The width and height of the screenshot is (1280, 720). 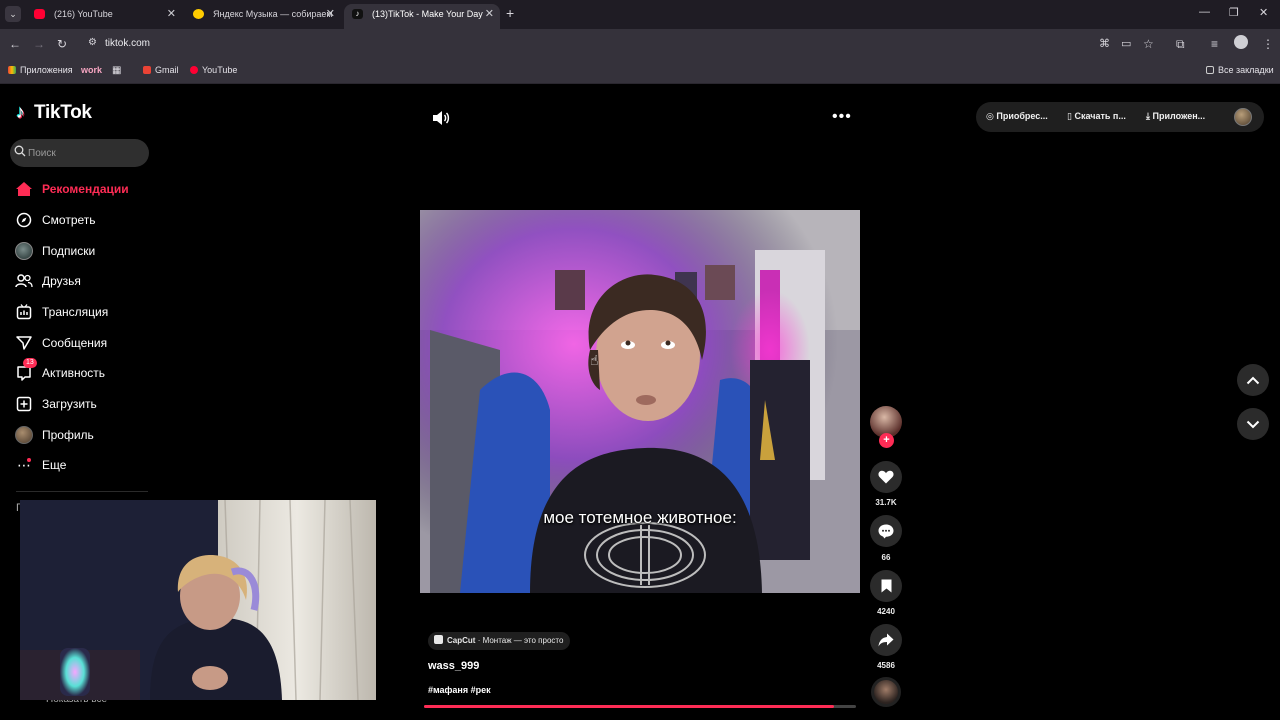 What do you see at coordinates (1210, 70) in the screenshot?
I see `folder-icon` at bounding box center [1210, 70].